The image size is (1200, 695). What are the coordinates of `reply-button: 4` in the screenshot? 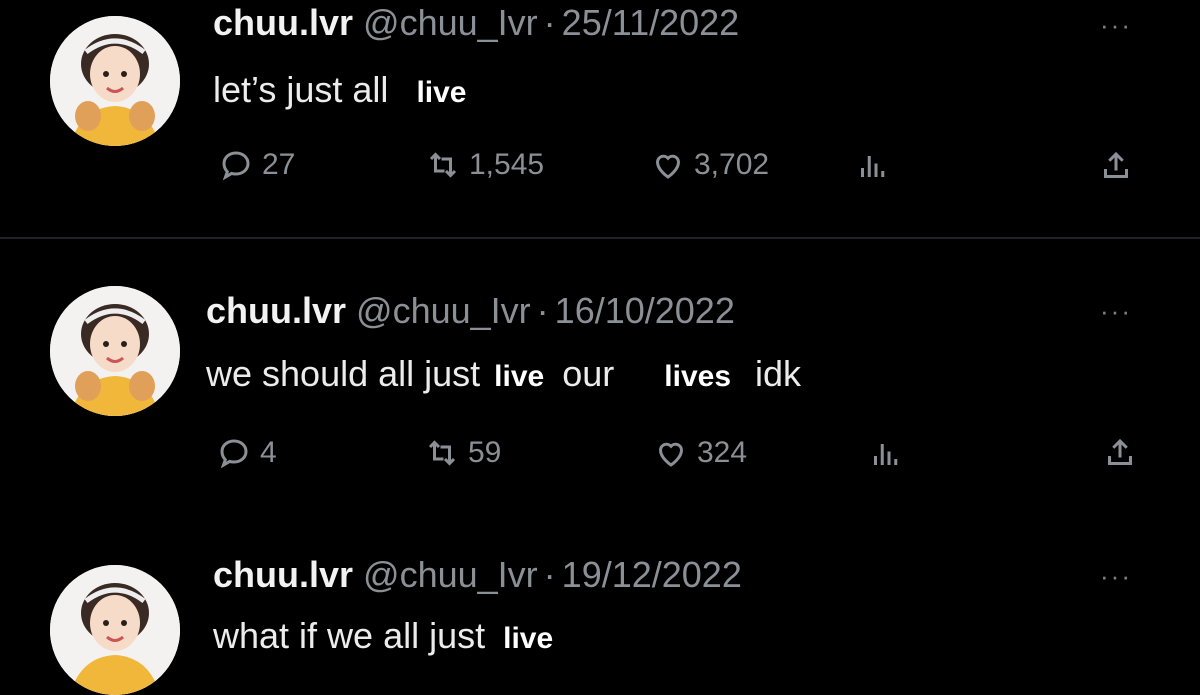 It's located at (246, 453).